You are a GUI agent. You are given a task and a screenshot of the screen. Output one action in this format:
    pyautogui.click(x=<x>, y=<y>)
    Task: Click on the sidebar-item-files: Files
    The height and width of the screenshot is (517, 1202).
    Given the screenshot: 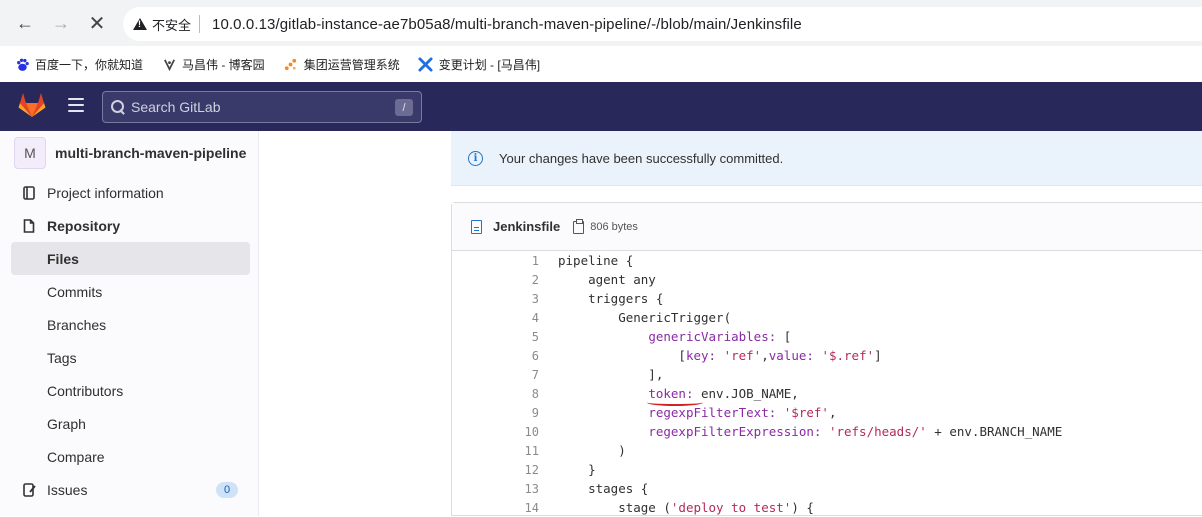 What is the action you would take?
    pyautogui.click(x=130, y=258)
    